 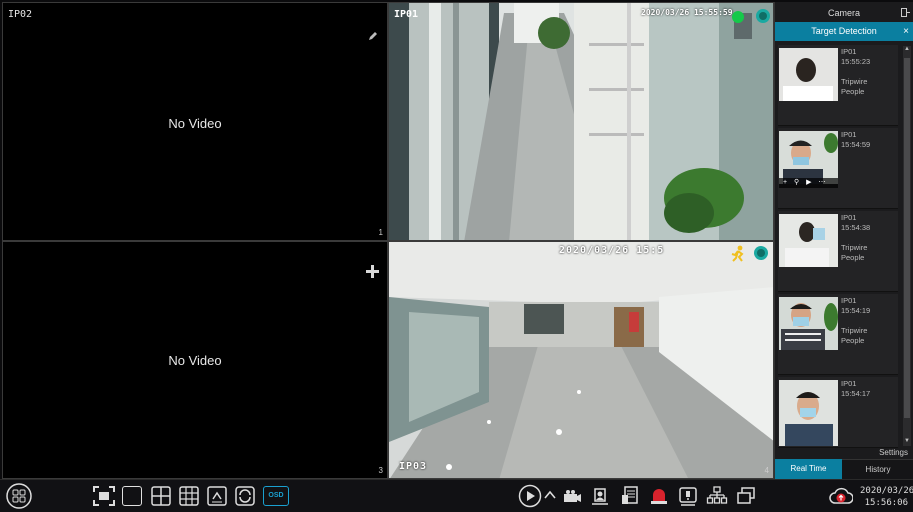 I want to click on sidebar-header: Camera, so click(x=844, y=12).